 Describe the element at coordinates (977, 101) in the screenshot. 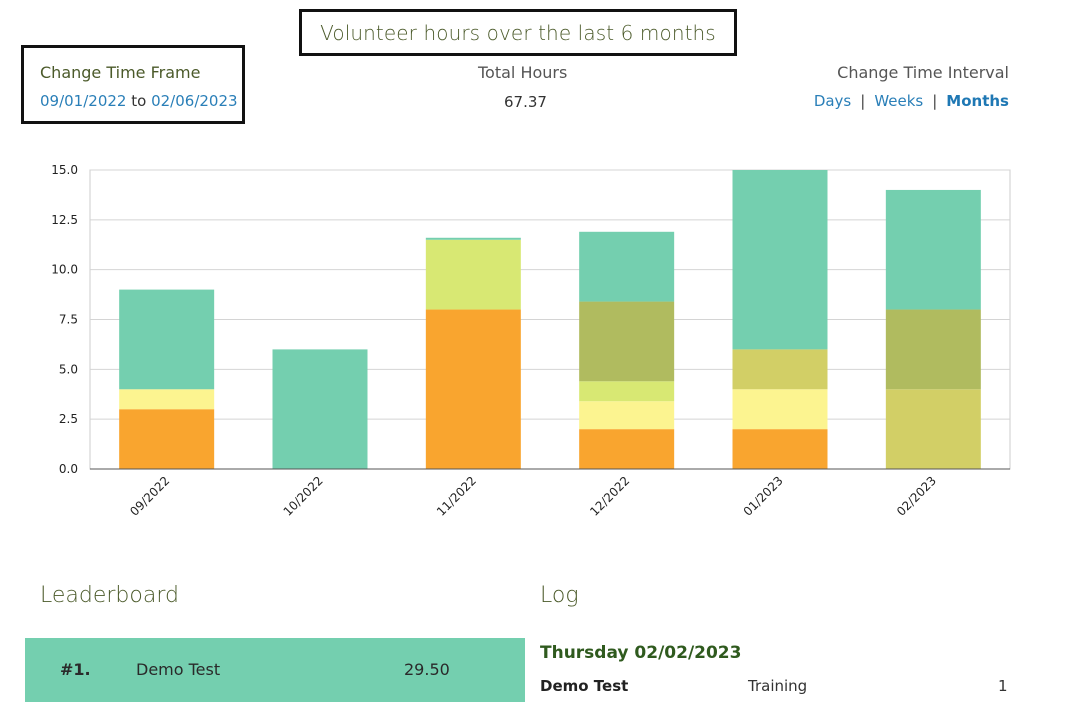

I see `interval-months-link: Months` at that location.